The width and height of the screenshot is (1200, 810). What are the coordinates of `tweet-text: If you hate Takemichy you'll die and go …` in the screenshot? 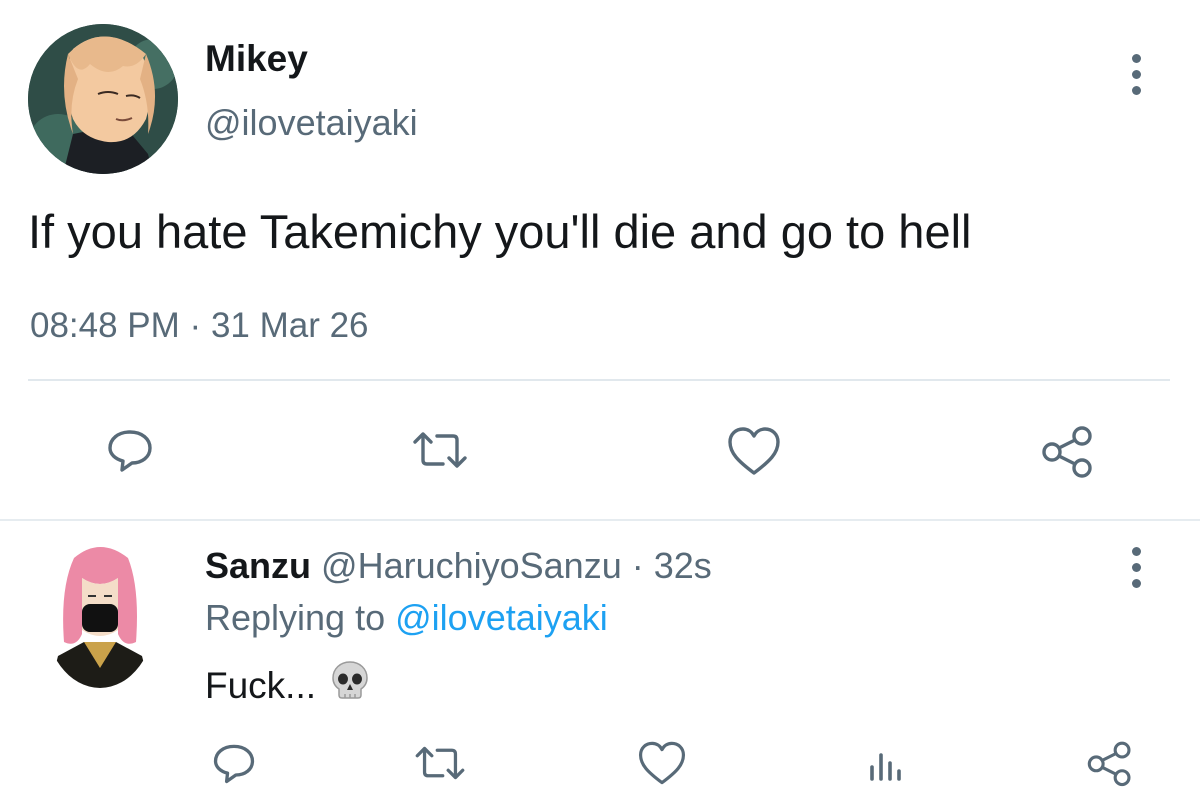 It's located at (500, 231).